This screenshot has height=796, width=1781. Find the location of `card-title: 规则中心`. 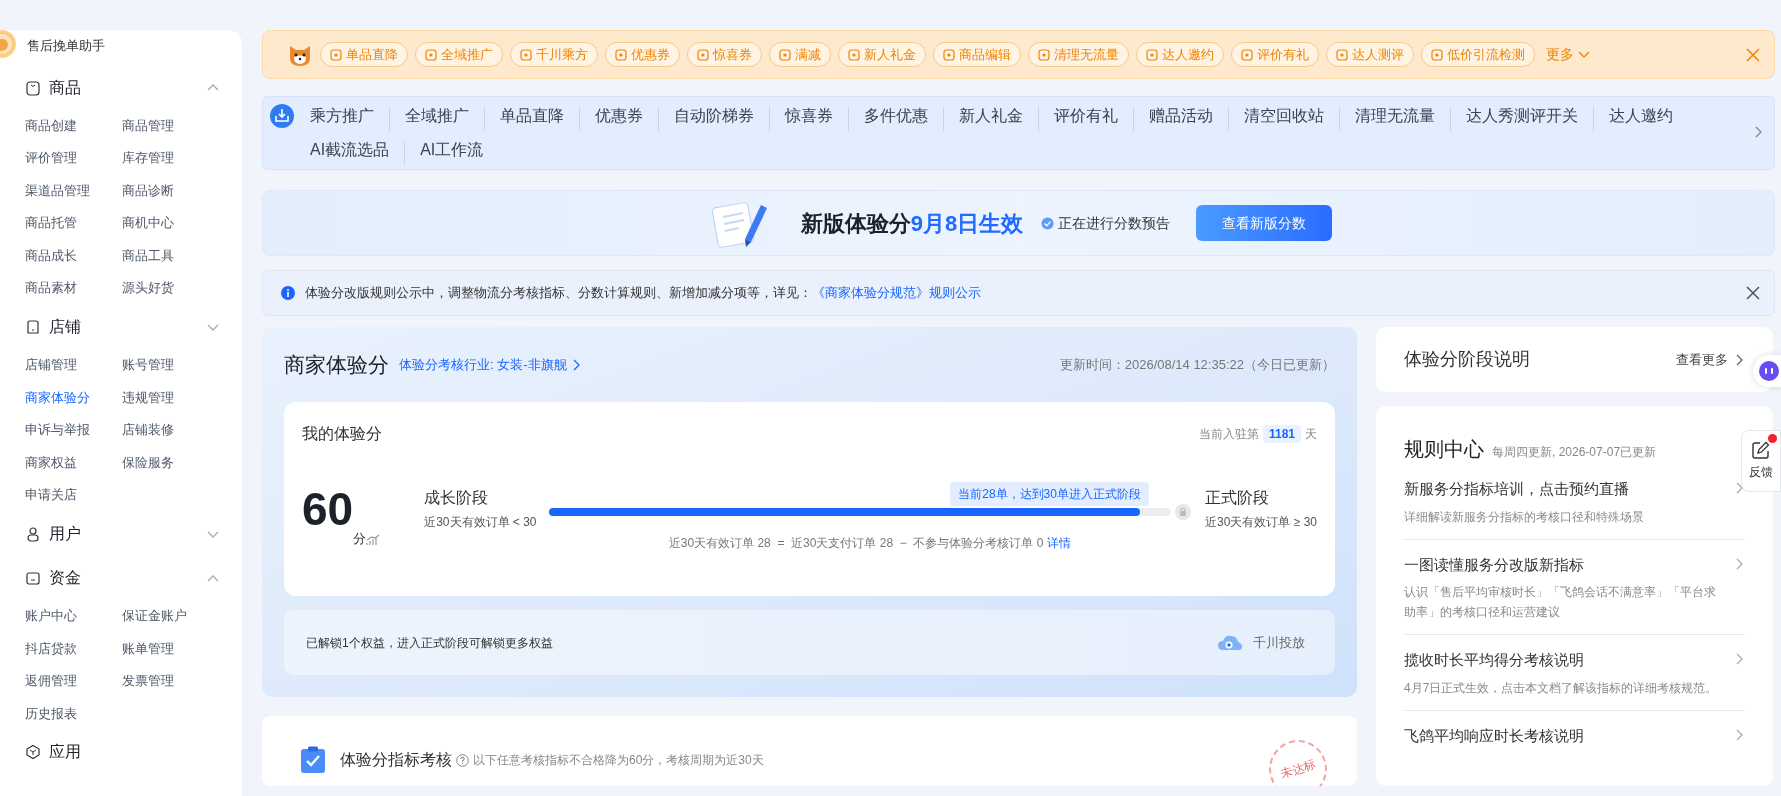

card-title: 规则中心 is located at coordinates (1444, 449).